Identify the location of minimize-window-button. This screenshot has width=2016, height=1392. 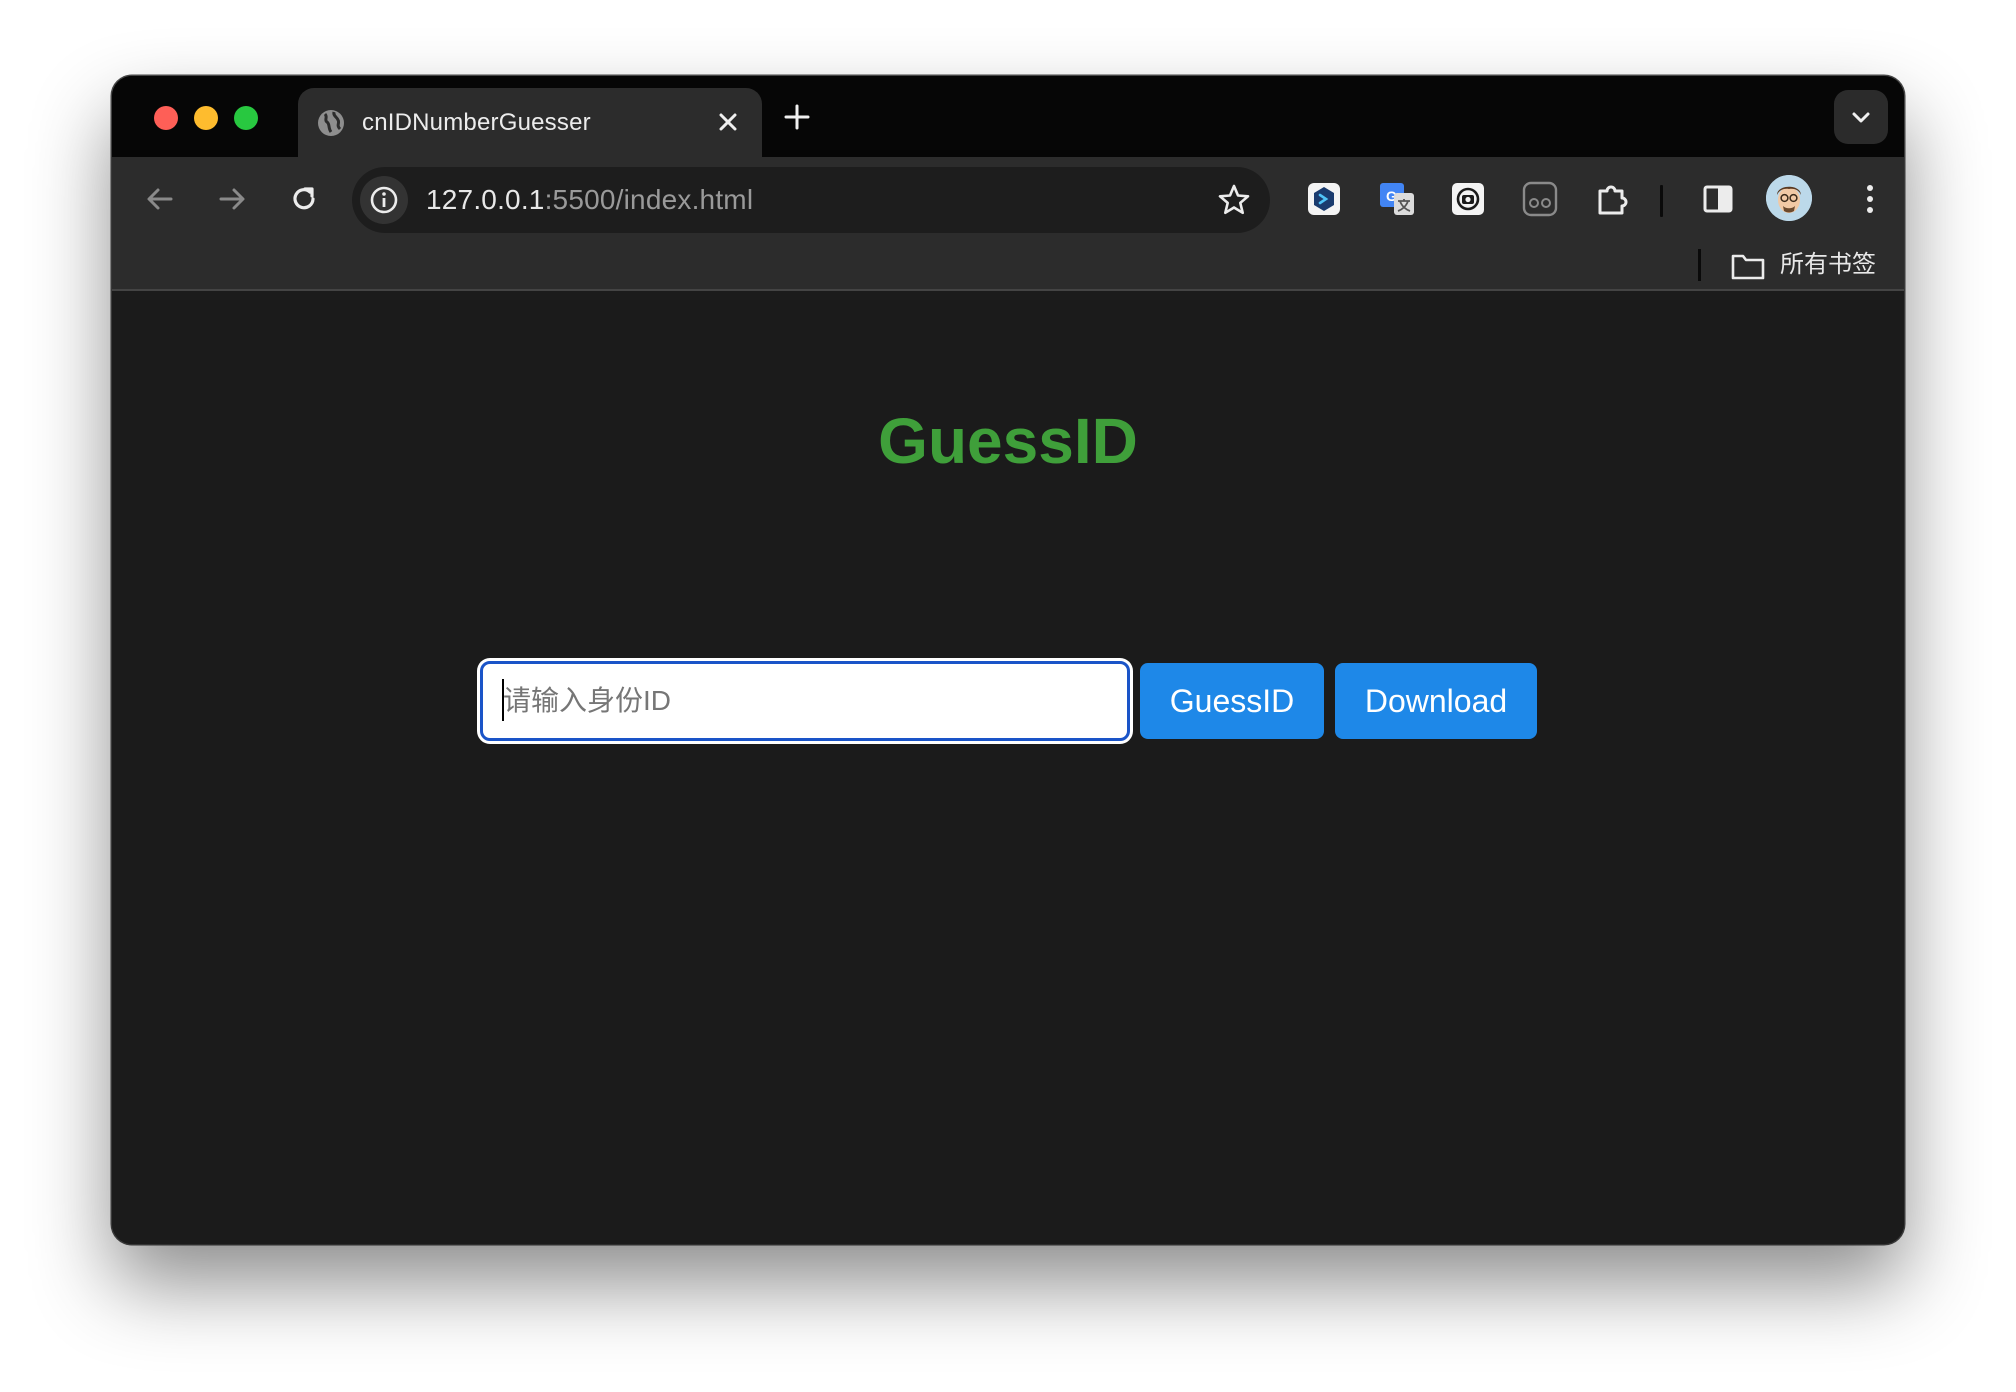
(206, 118).